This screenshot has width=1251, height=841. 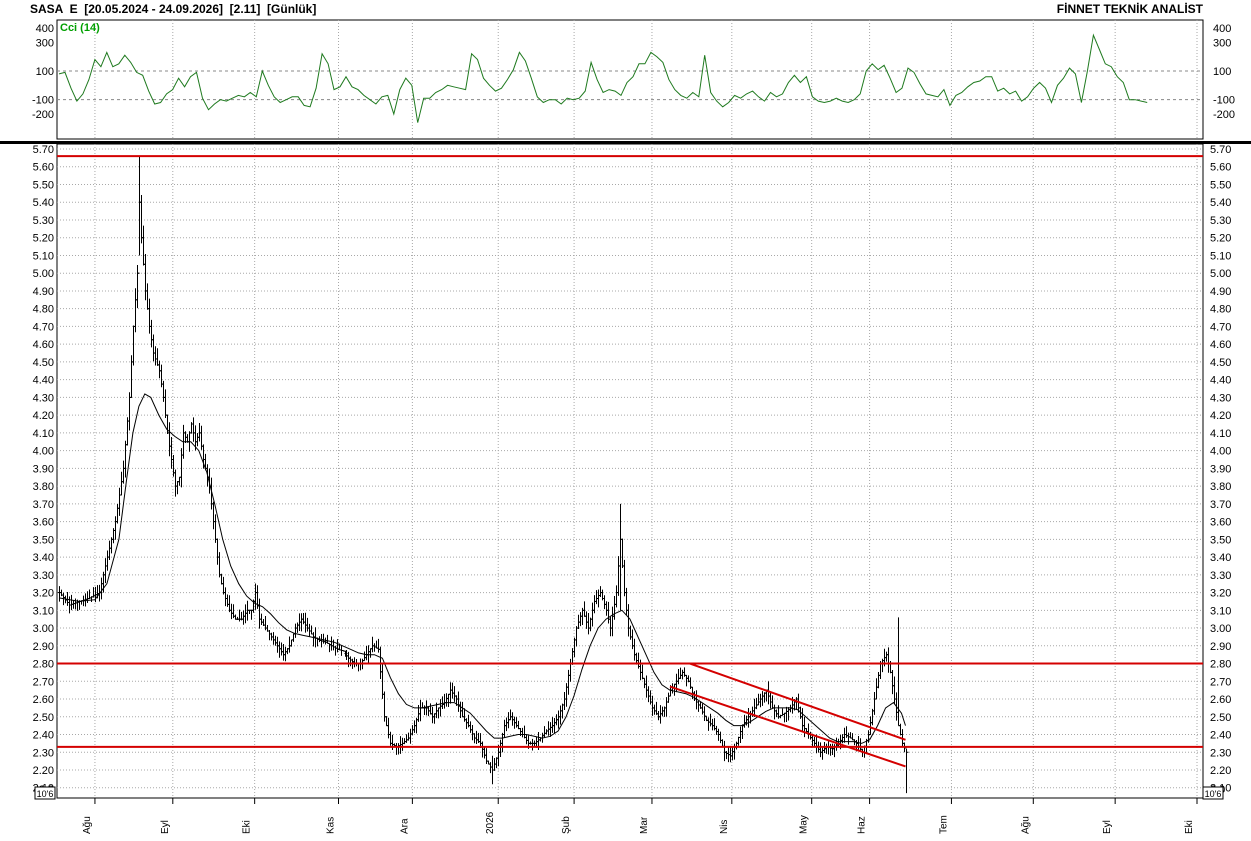 I want to click on price-tick-label-right: 2.40, so click(x=1220, y=736).